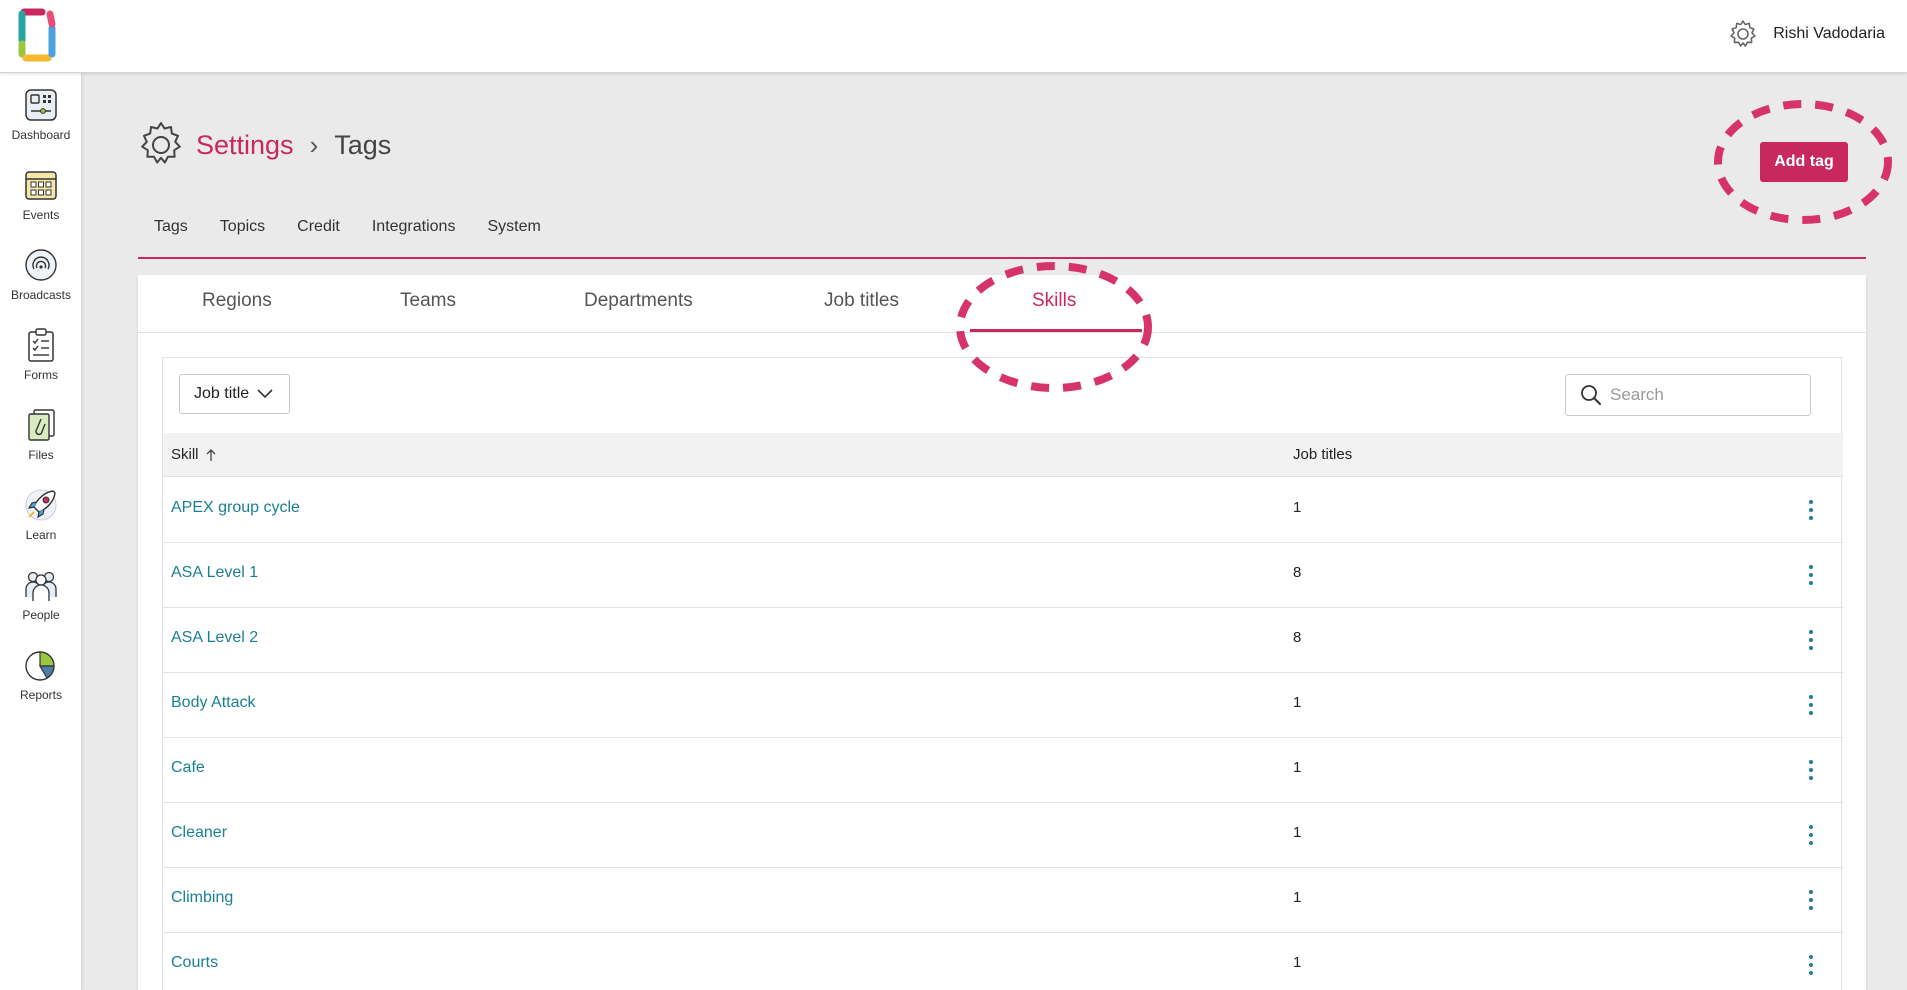  I want to click on subtab-departments: Departments, so click(638, 301).